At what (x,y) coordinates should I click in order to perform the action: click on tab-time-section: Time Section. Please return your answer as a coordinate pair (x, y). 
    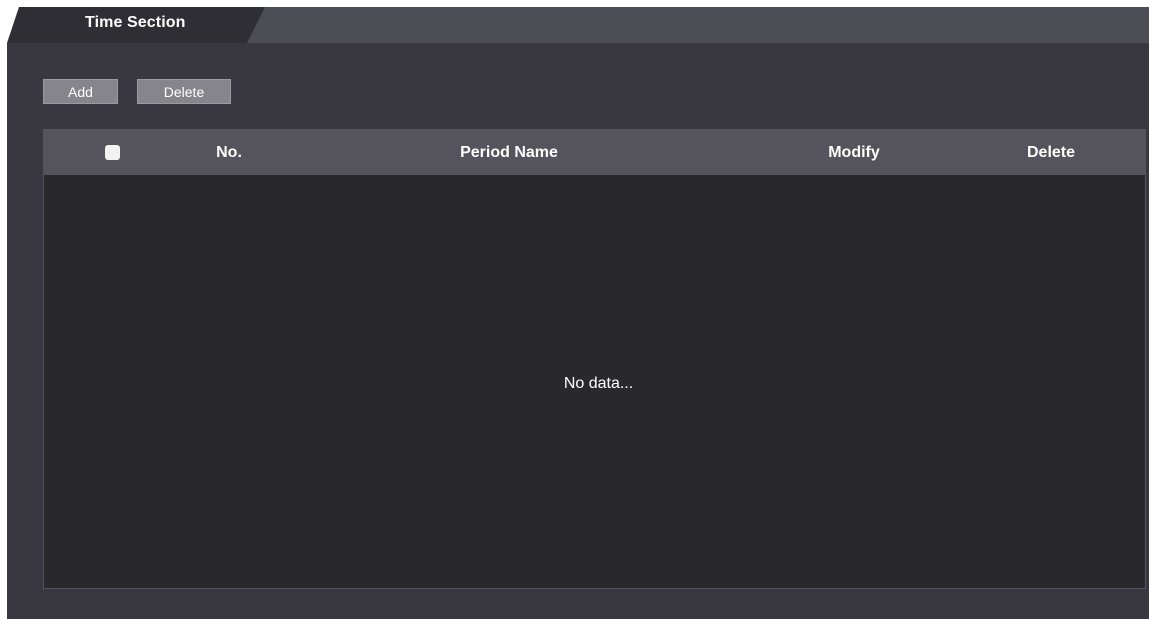
    Looking at the image, I should click on (136, 25).